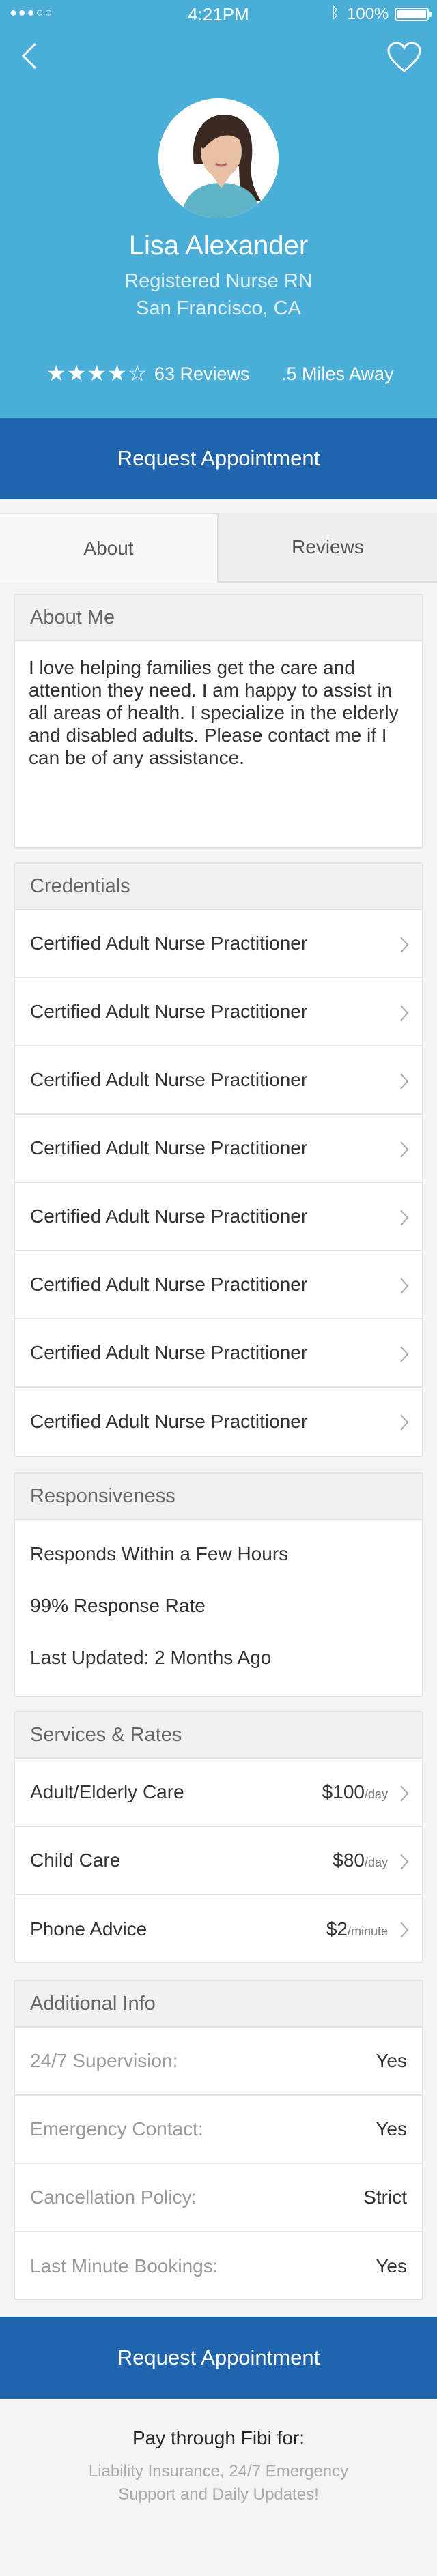 This screenshot has width=437, height=2576. Describe the element at coordinates (218, 1497) in the screenshot. I see `responsiveness-header: Responsiveness` at that location.